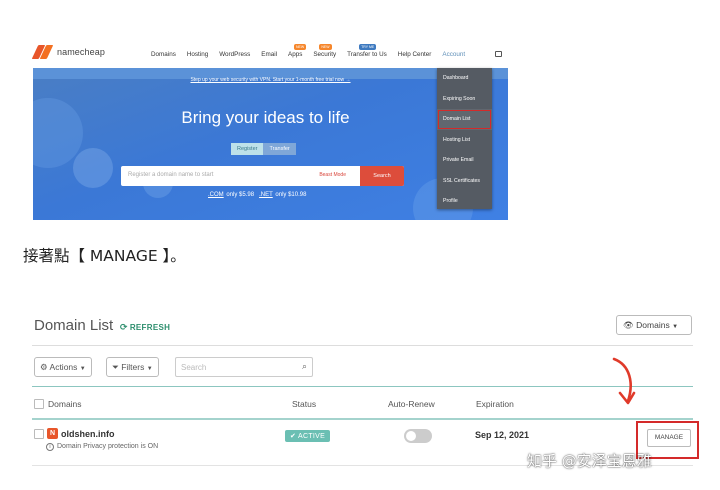 This screenshot has height=490, width=720. I want to click on dropdown-dashboard: Dashboard, so click(464, 78).